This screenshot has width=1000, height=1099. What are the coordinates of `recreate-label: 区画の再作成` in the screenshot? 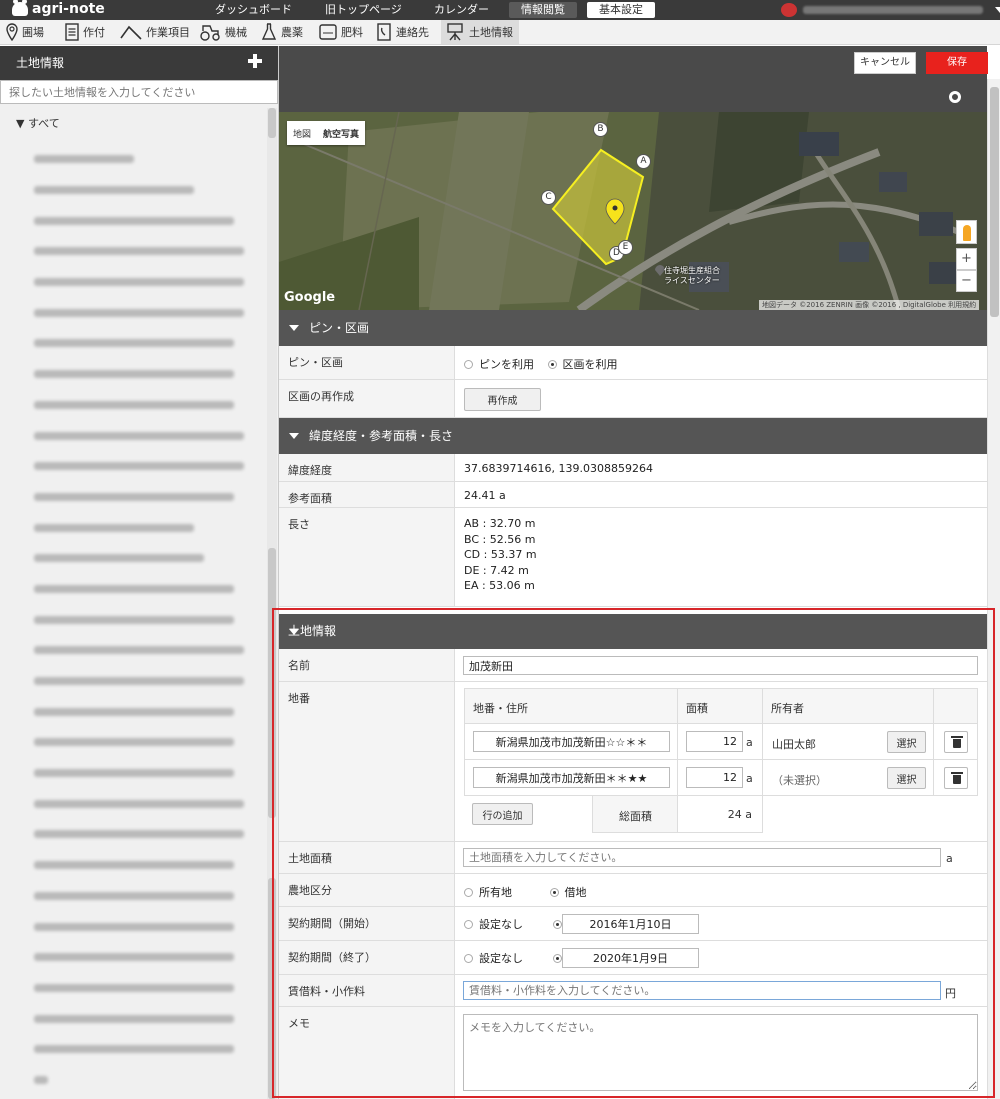 It's located at (367, 398).